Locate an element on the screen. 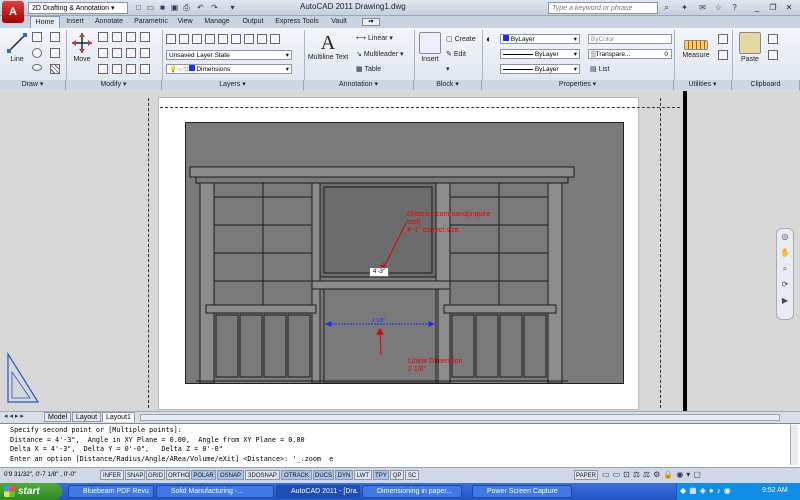 The height and width of the screenshot is (500, 800). tab-output: Output is located at coordinates (253, 22).